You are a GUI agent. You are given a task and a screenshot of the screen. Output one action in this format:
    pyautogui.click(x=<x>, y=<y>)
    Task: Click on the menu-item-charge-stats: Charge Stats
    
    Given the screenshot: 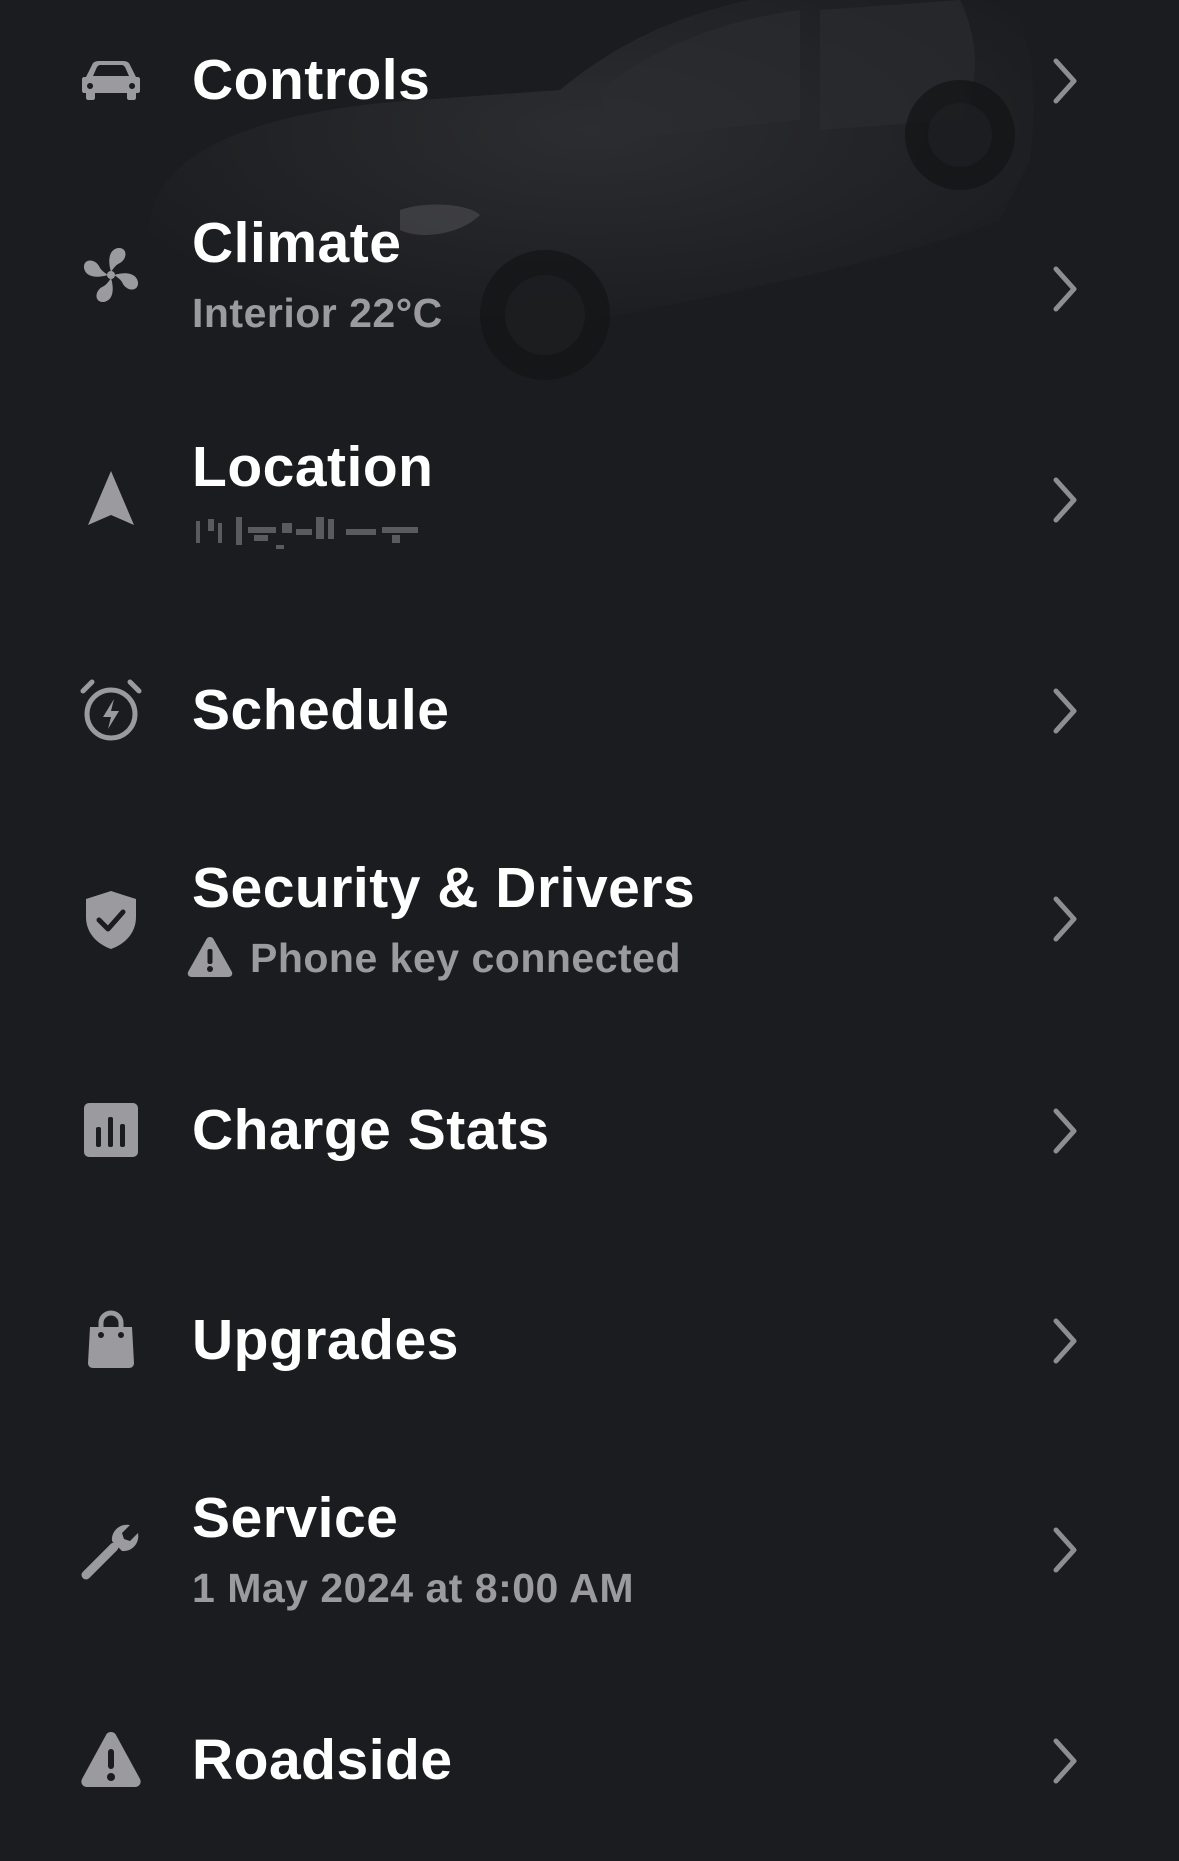 What is the action you would take?
    pyautogui.click(x=589, y=1130)
    